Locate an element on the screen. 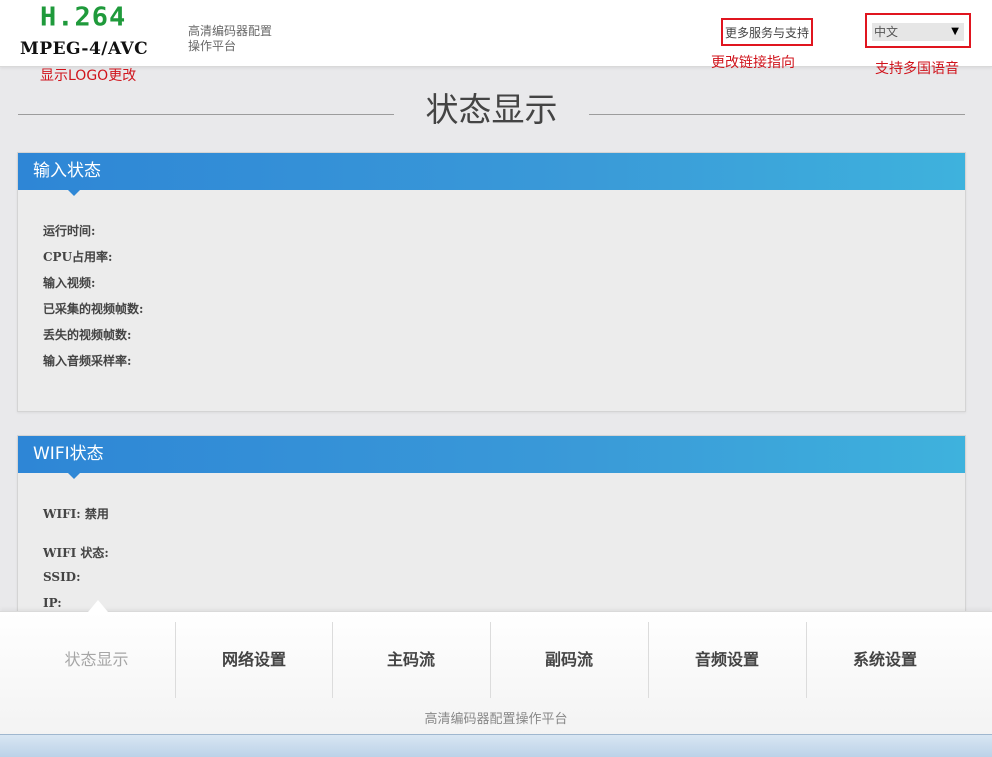 This screenshot has height=757, width=992. annotation-logo: 显示LOGO更改 is located at coordinates (88, 76).